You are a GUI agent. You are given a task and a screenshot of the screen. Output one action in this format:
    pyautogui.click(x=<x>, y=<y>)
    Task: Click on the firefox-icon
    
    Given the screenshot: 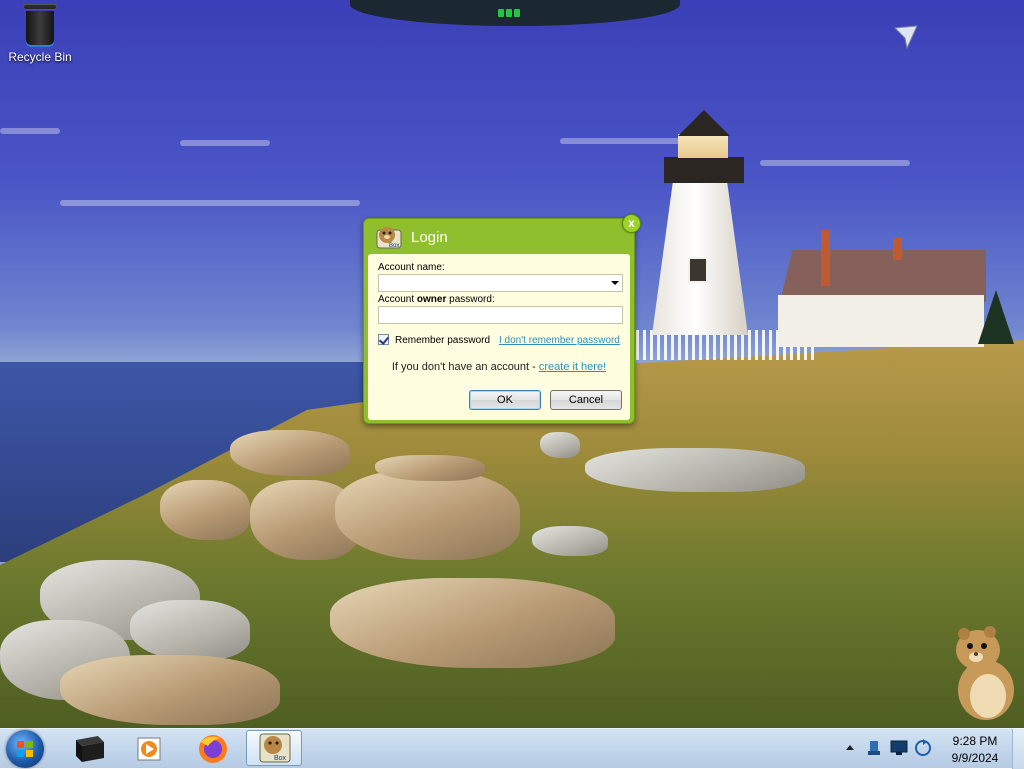 What is the action you would take?
    pyautogui.click(x=213, y=749)
    